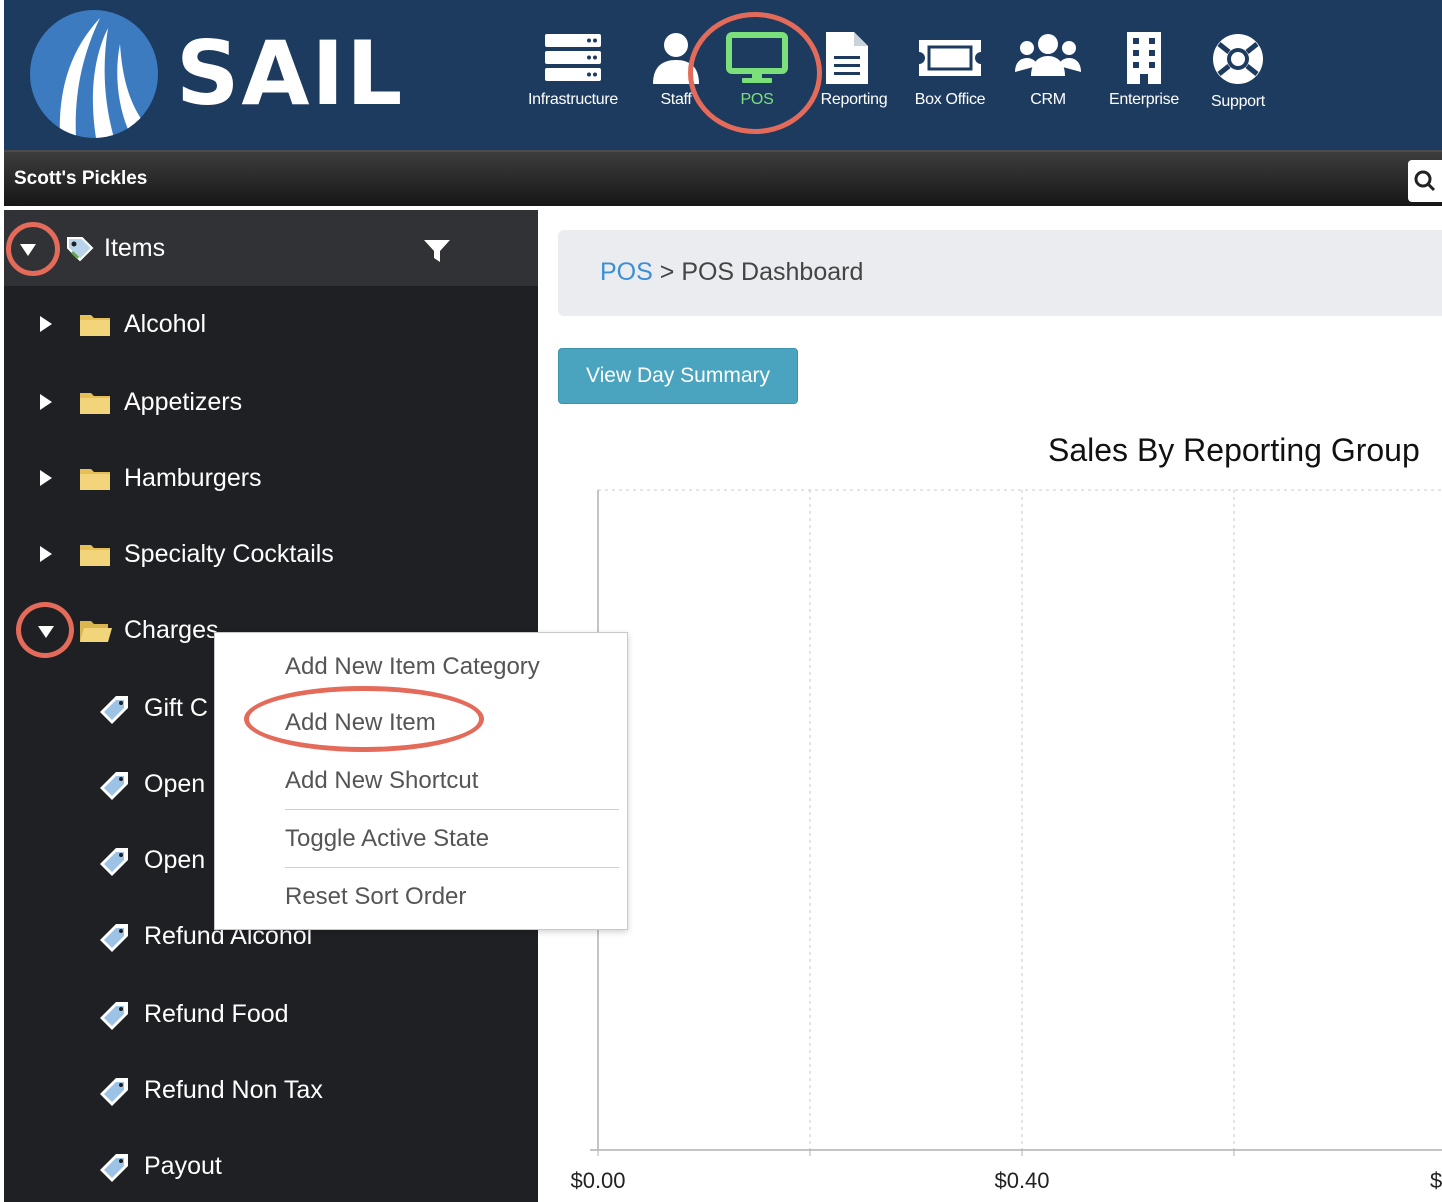 This screenshot has width=1442, height=1202. What do you see at coordinates (271, 400) in the screenshot?
I see `tree-category-appetizers: Appetizers` at bounding box center [271, 400].